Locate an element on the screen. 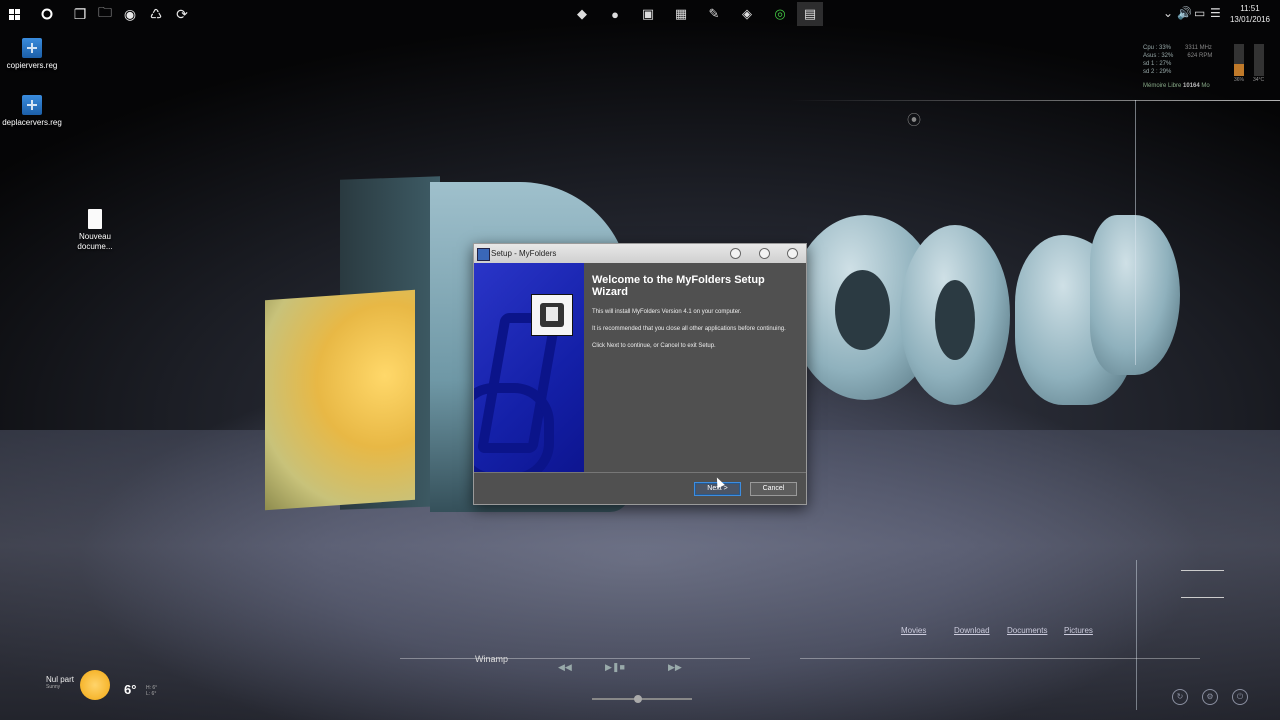 This screenshot has height=720, width=1280. weather-high-low: H: 6° L: 6° is located at coordinates (151, 691).